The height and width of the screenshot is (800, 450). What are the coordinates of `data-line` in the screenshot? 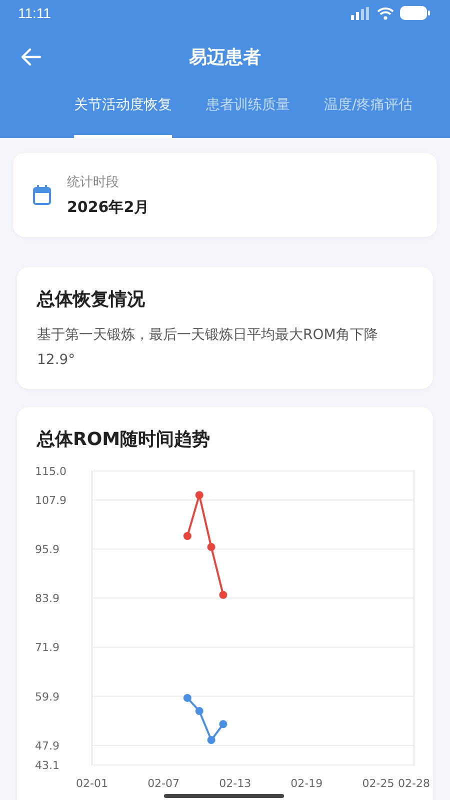 It's located at (205, 719).